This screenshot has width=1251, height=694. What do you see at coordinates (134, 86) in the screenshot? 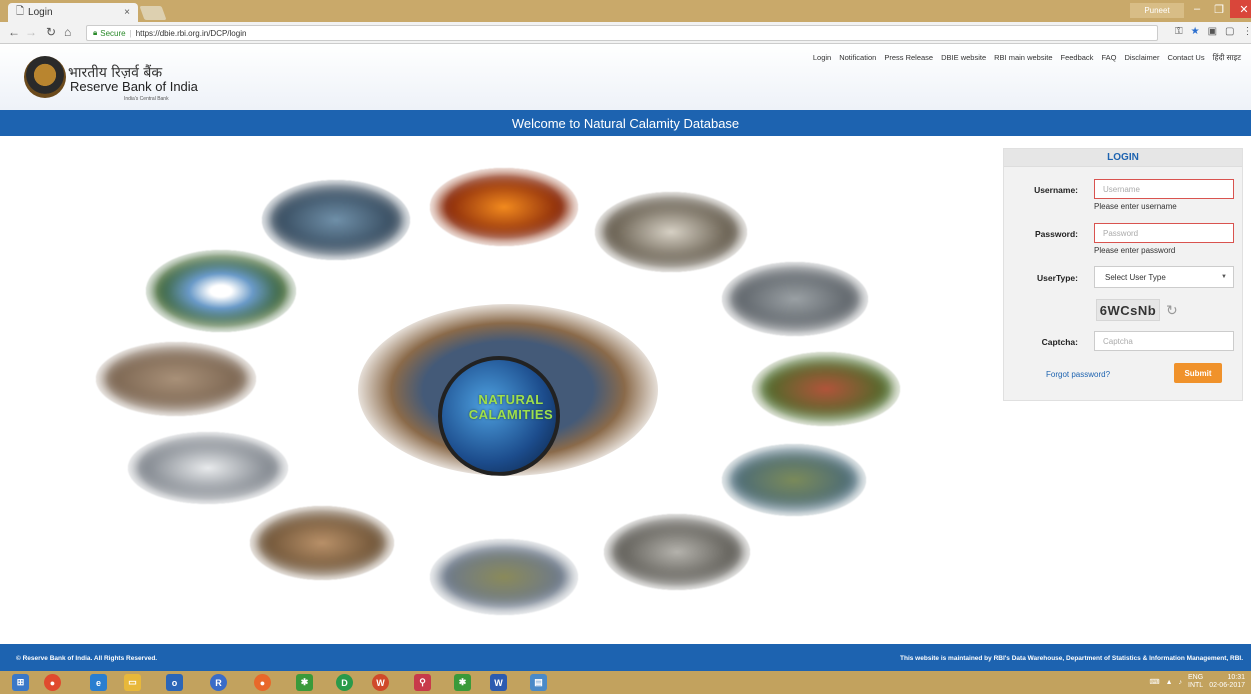
I see `logo-english: Reserve Bank of India` at bounding box center [134, 86].